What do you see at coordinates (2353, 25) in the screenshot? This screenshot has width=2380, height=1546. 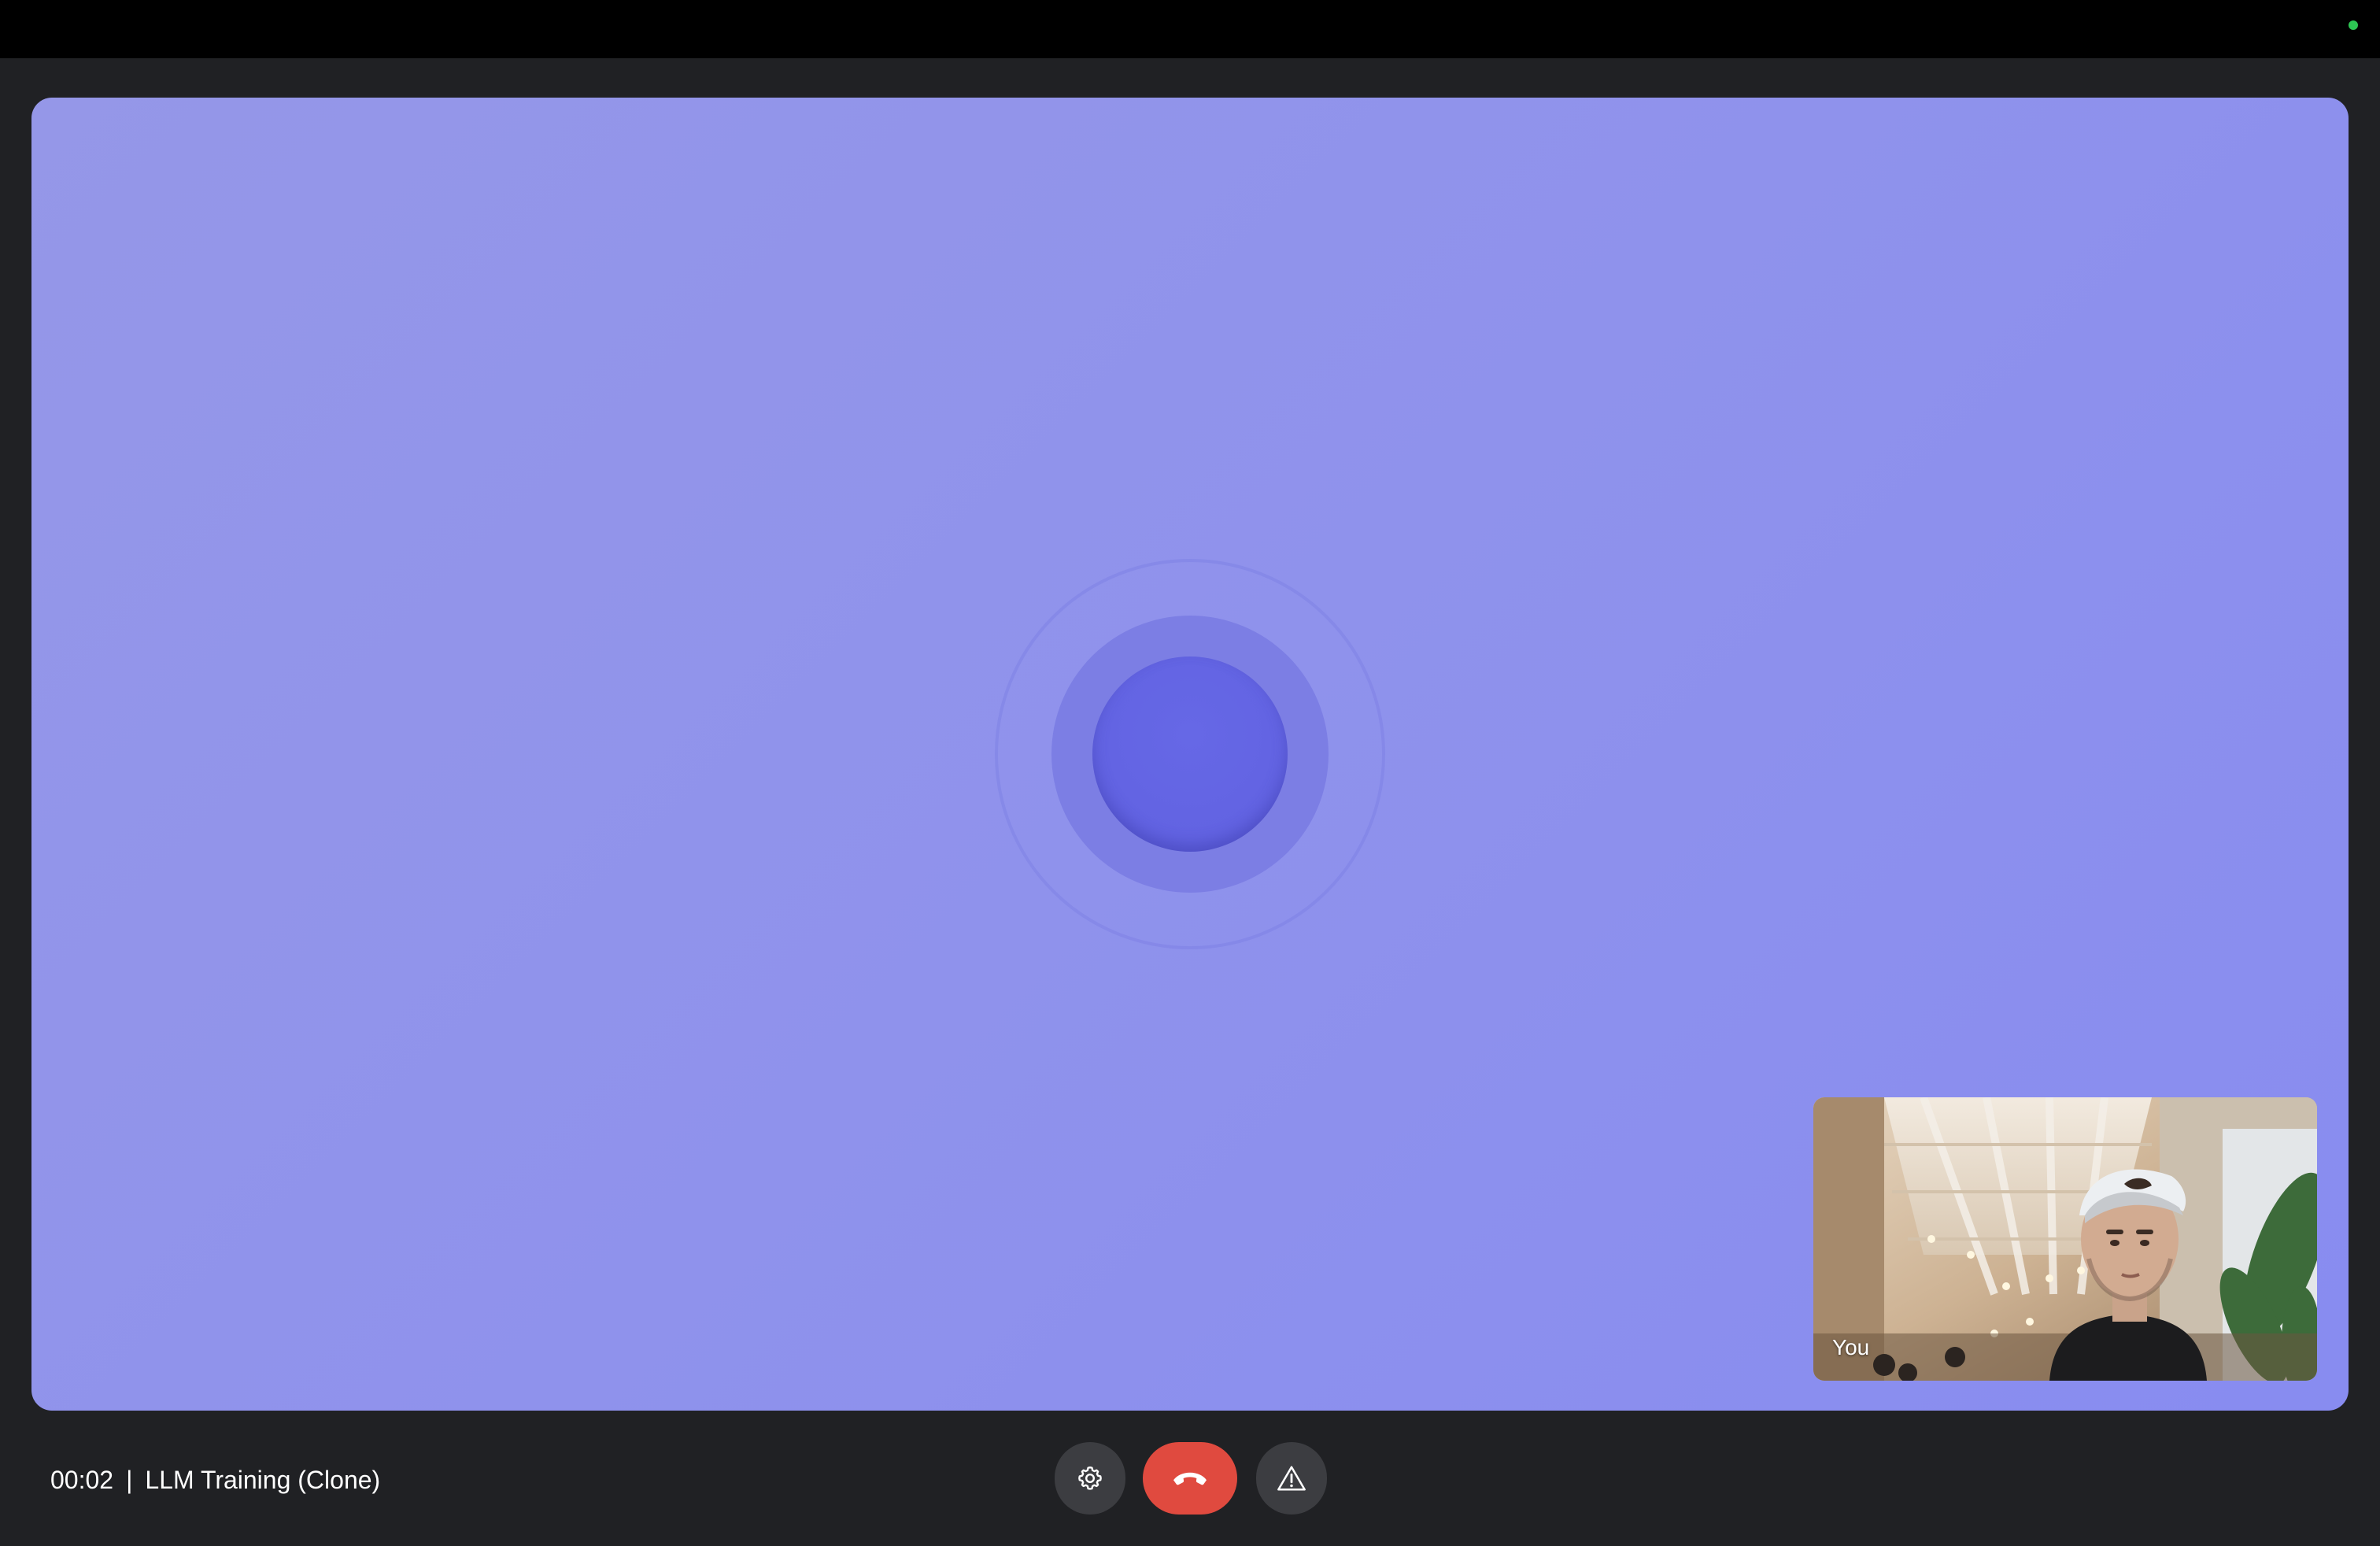 I see `status-indicator` at bounding box center [2353, 25].